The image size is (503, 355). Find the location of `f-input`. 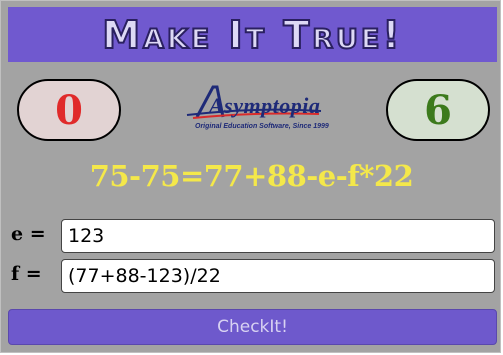

f-input is located at coordinates (278, 276).